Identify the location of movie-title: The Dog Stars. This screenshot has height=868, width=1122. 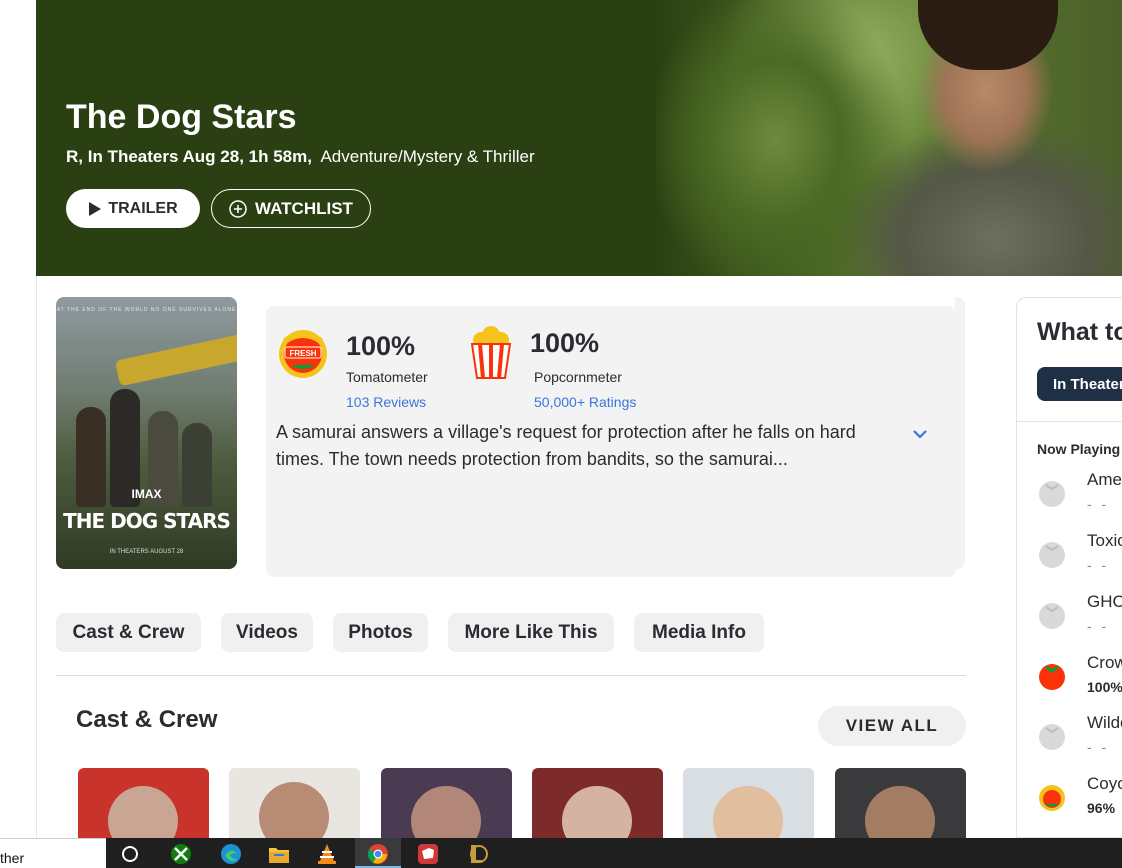
(181, 117).